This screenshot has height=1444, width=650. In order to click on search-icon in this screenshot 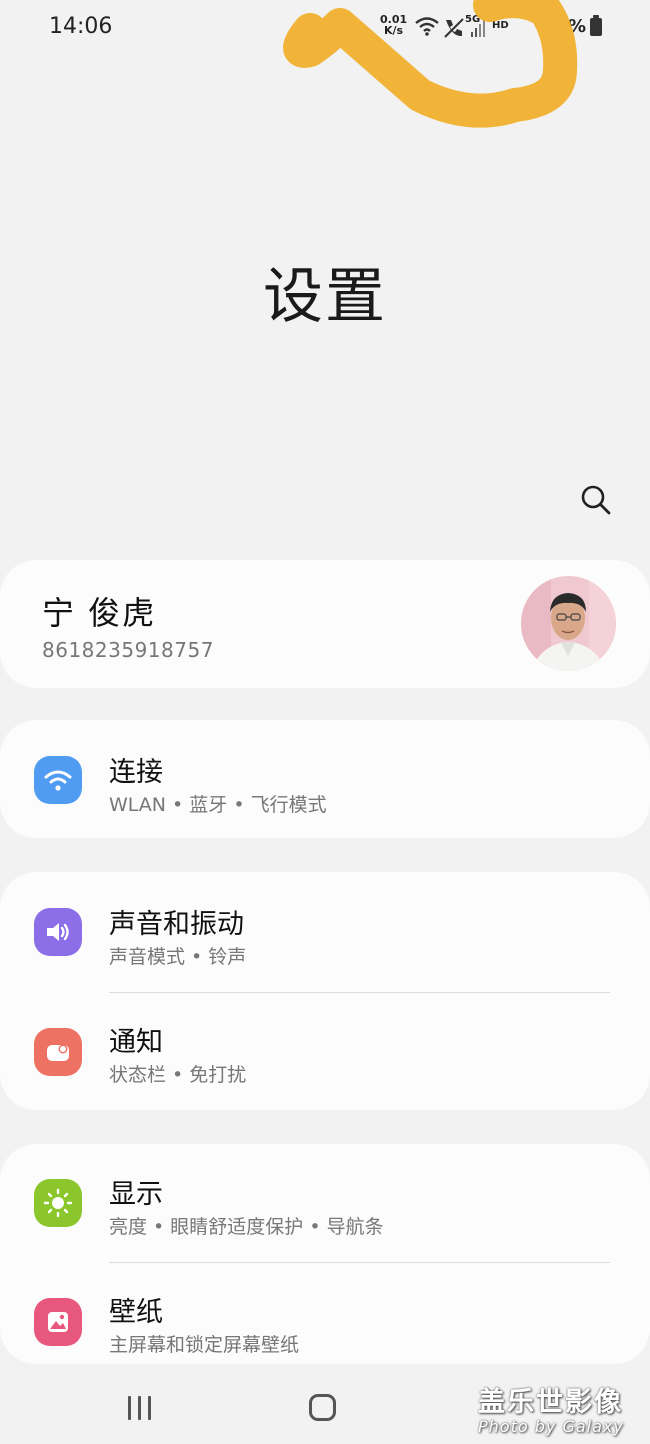, I will do `click(596, 500)`.